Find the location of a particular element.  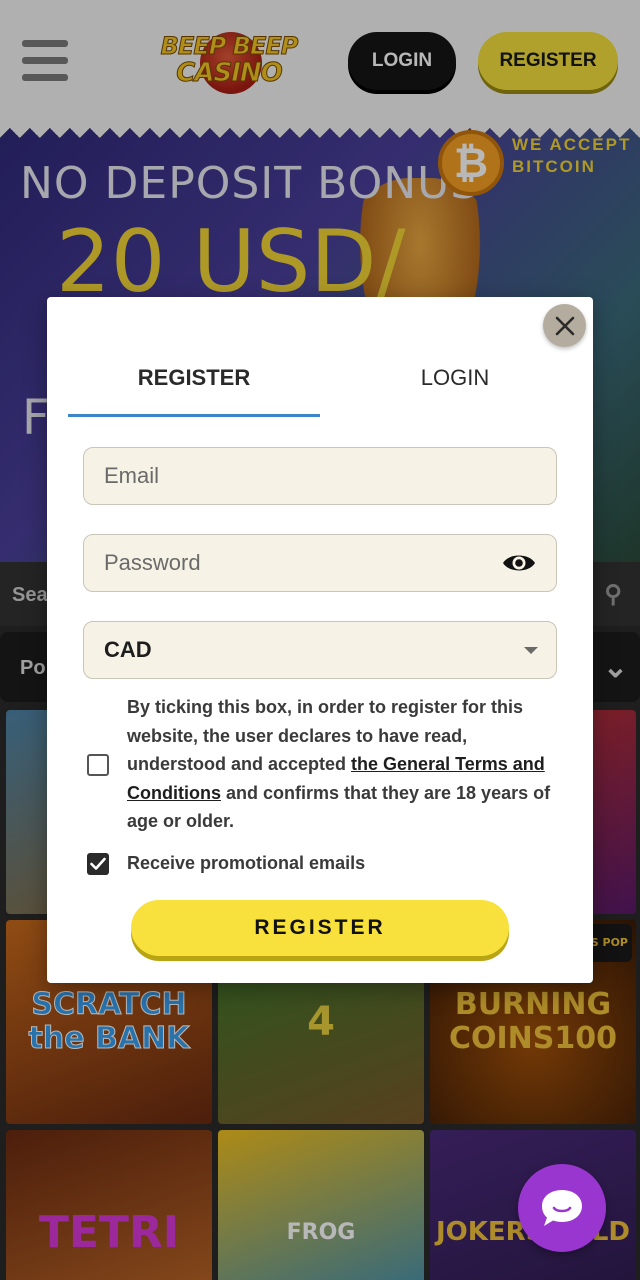

live-chat-button is located at coordinates (562, 1208).